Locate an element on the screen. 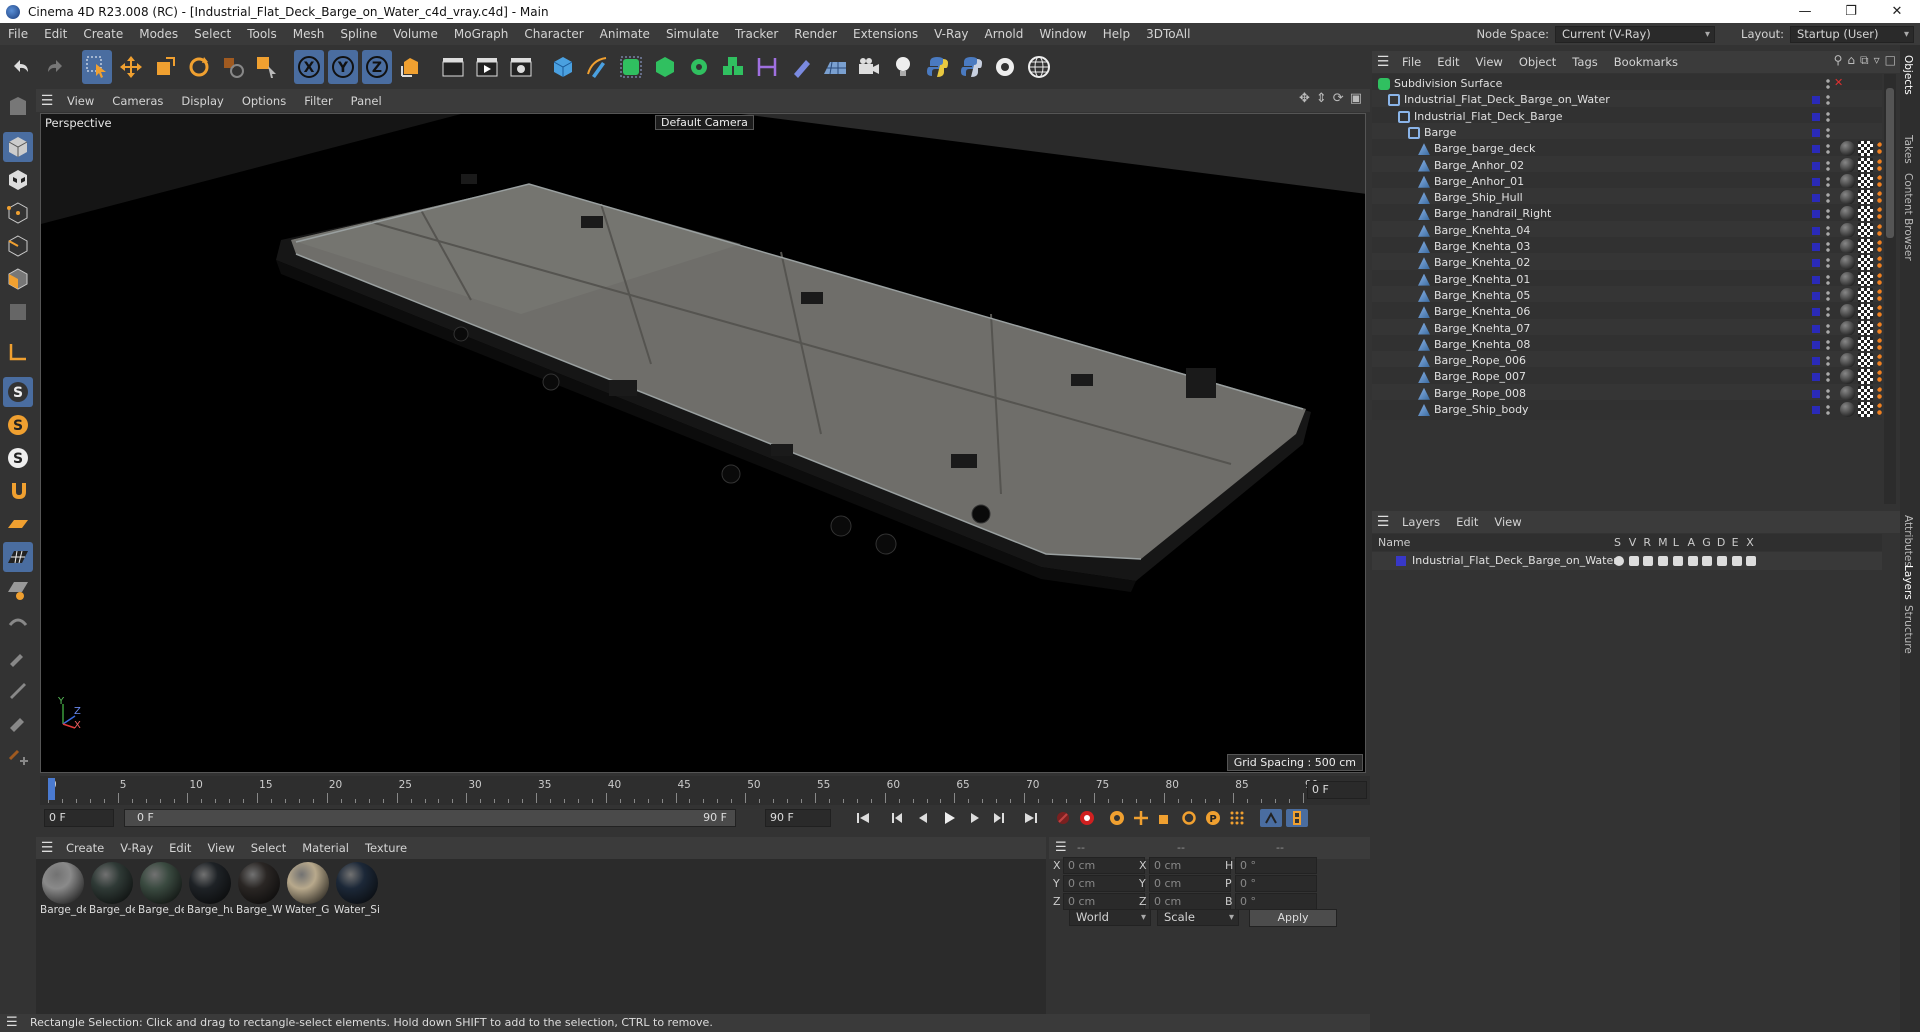 The image size is (1920, 1032). deformer-button is located at coordinates (767, 67).